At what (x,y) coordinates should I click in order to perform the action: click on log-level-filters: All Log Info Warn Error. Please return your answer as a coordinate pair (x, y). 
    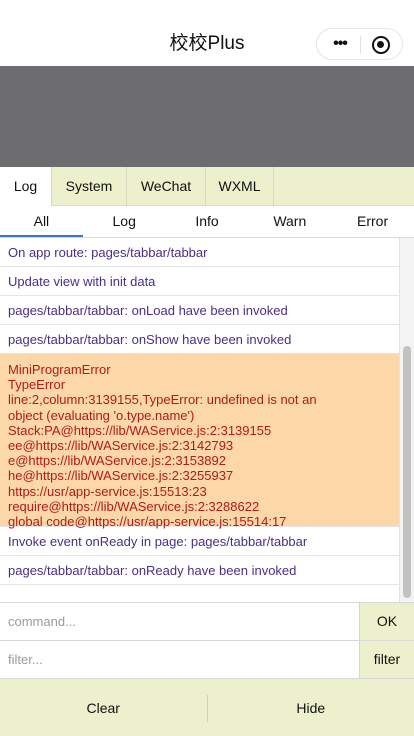
    Looking at the image, I should click on (207, 222).